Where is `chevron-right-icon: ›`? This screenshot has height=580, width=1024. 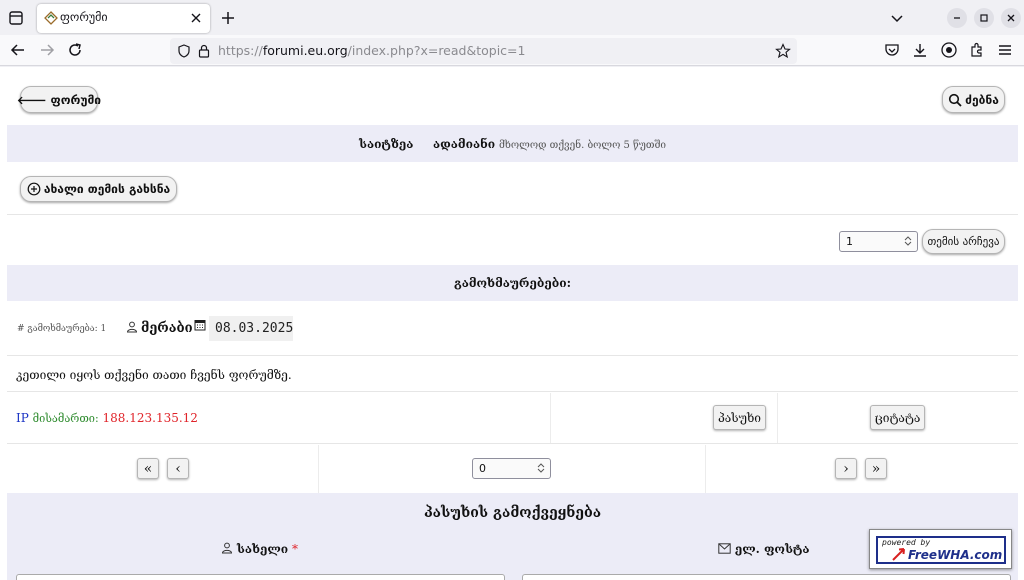 chevron-right-icon: › is located at coordinates (846, 468).